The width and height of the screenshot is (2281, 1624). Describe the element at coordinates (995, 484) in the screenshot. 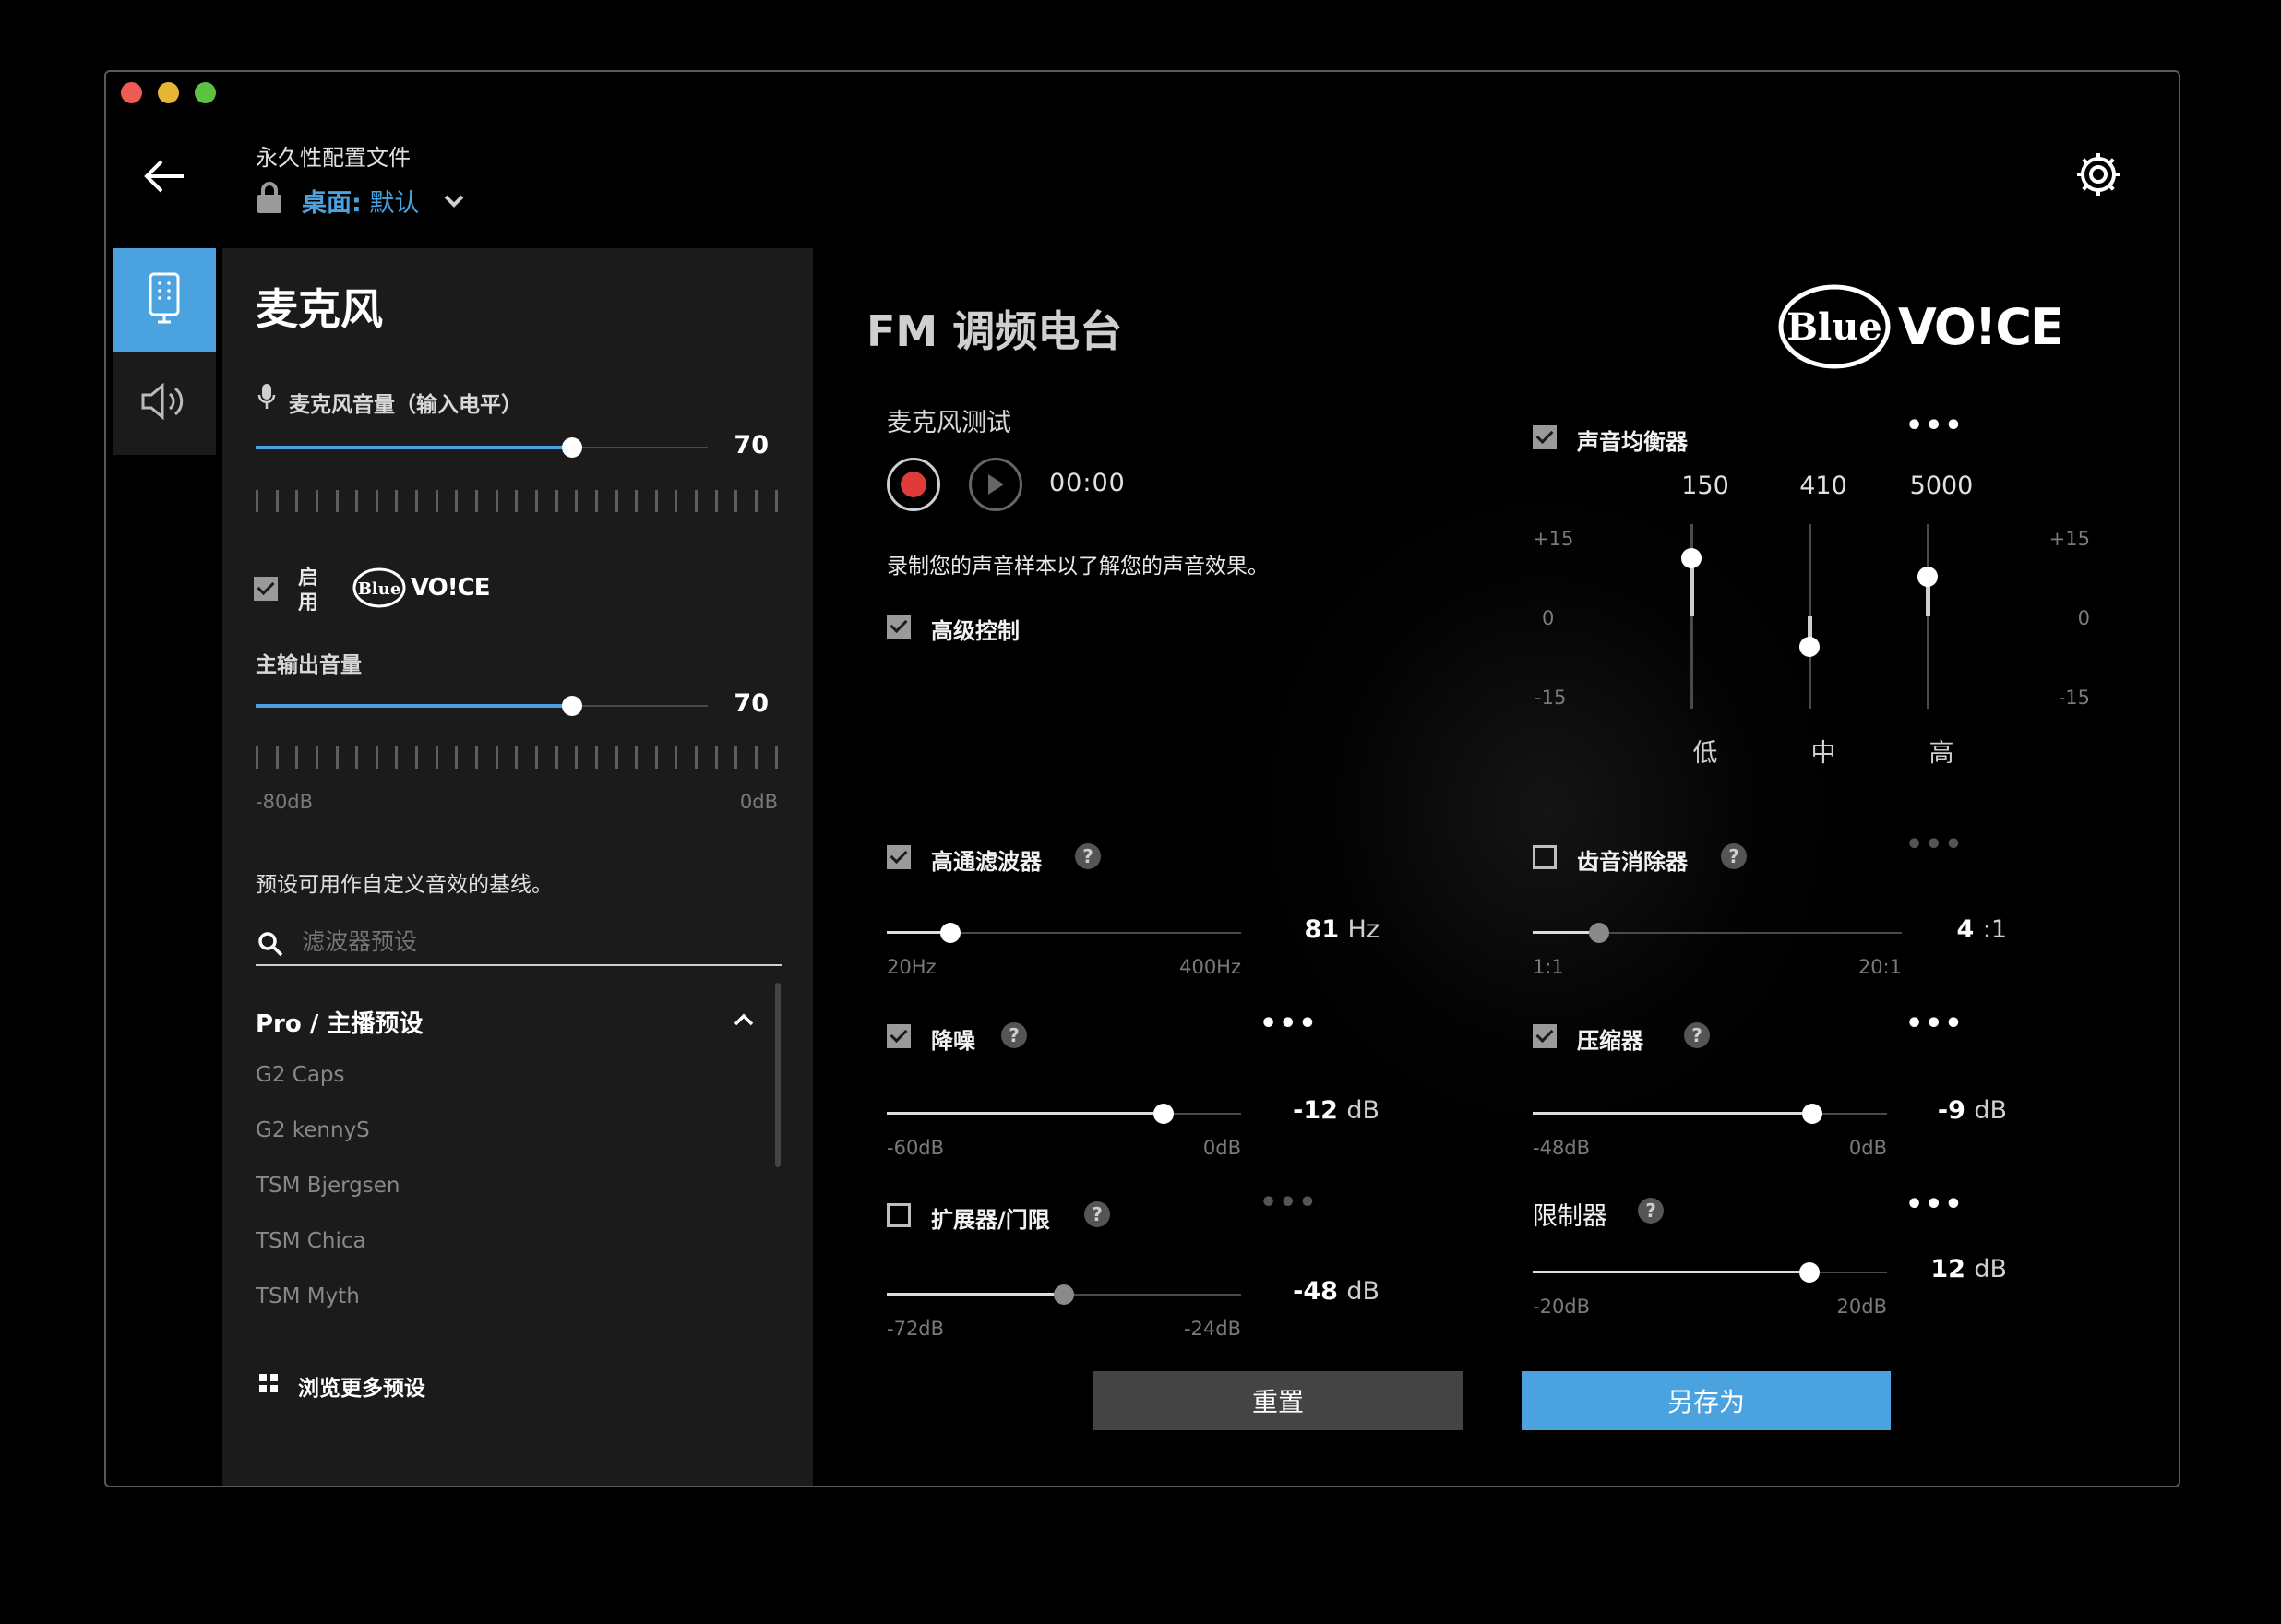

I see `play-button` at that location.